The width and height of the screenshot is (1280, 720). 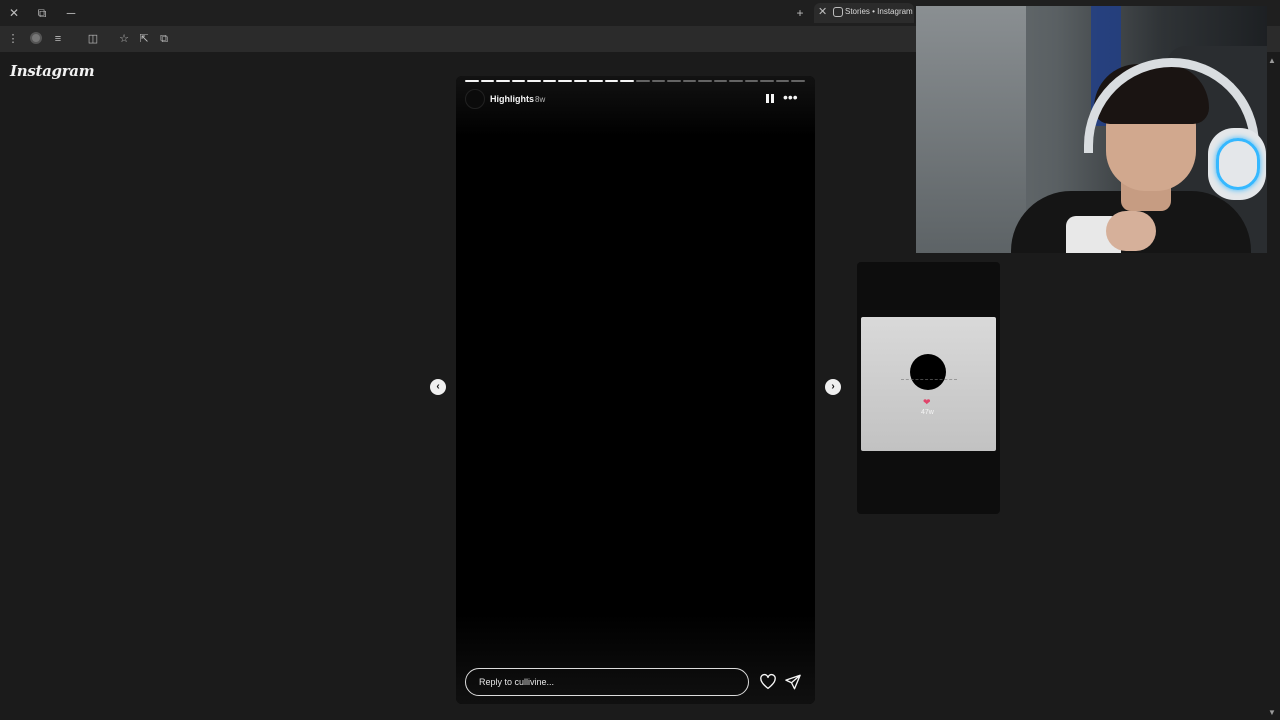 I want to click on webcam-overlay, so click(x=1091, y=129).